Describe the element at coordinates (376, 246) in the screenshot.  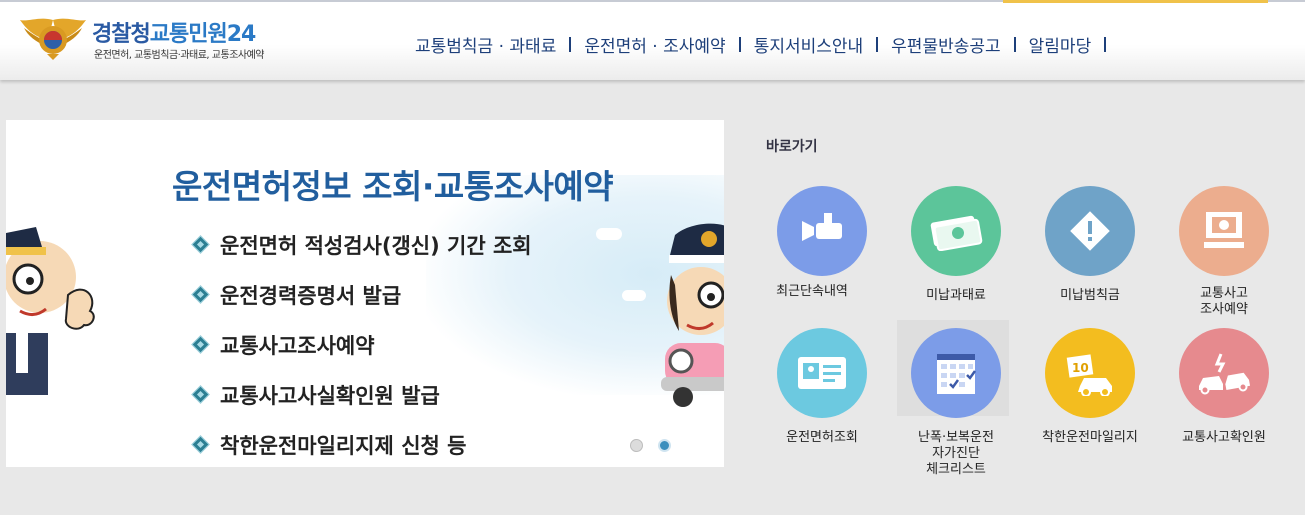
I see `banner-feature-text: 운전면허 적성검사(갱신) 기간 조회` at that location.